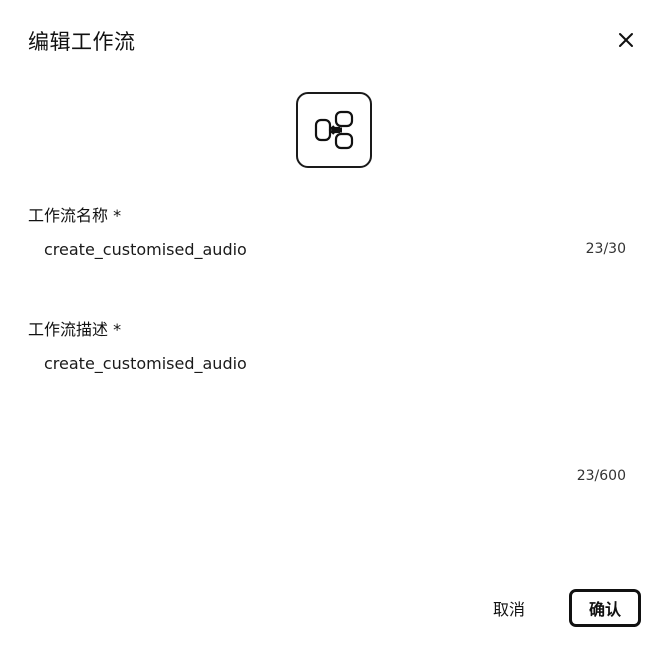 The height and width of the screenshot is (650, 670). I want to click on close-icon, so click(626, 40).